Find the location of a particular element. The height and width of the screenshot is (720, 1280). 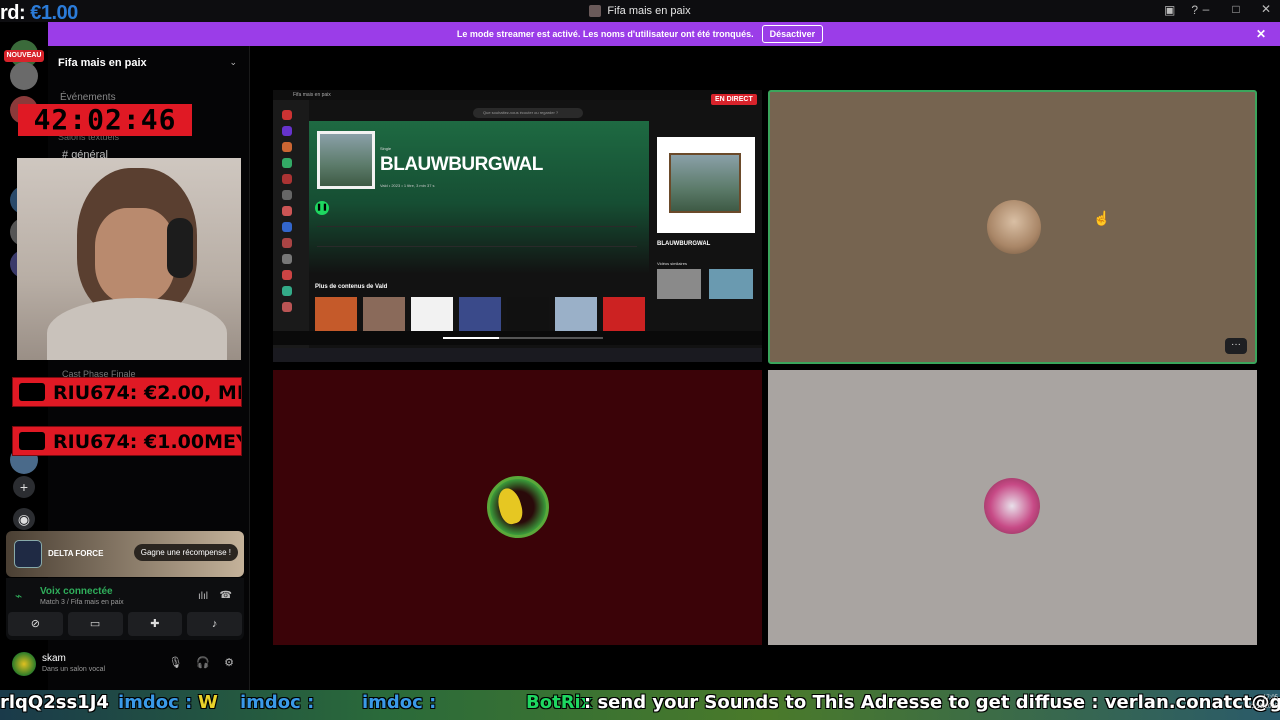

ticker-message: W is located at coordinates (208, 702).